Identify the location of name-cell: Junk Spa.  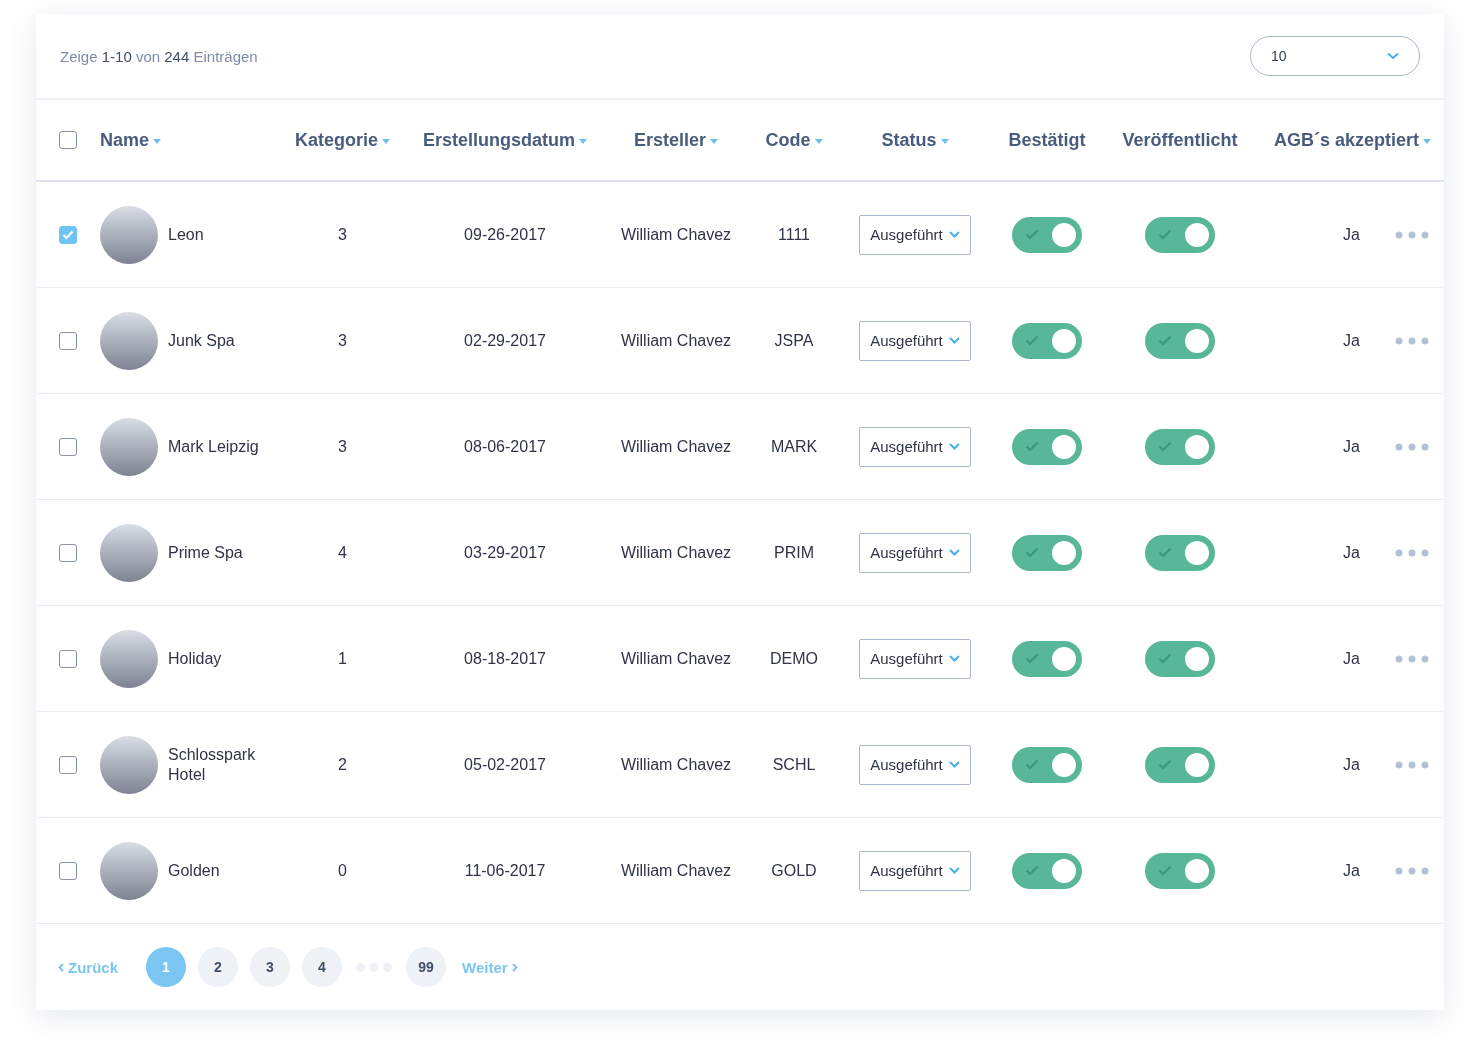
(201, 340).